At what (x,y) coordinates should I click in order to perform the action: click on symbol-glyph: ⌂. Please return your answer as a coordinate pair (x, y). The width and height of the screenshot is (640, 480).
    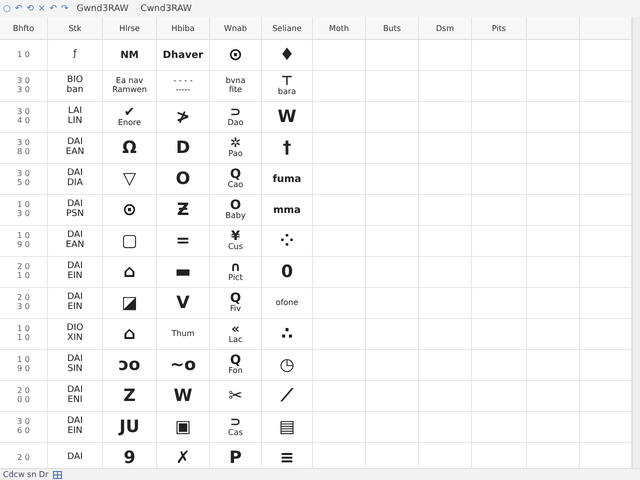
    Looking at the image, I should click on (129, 334).